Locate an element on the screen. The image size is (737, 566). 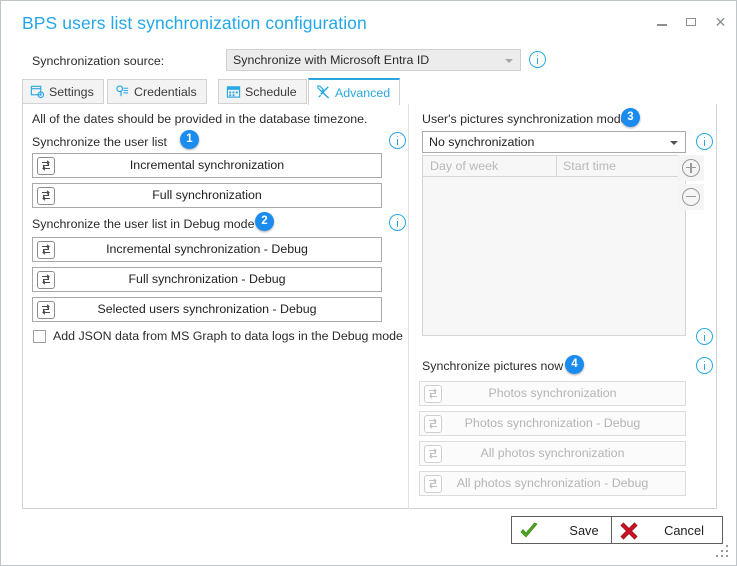
settings-window-icon is located at coordinates (37, 91).